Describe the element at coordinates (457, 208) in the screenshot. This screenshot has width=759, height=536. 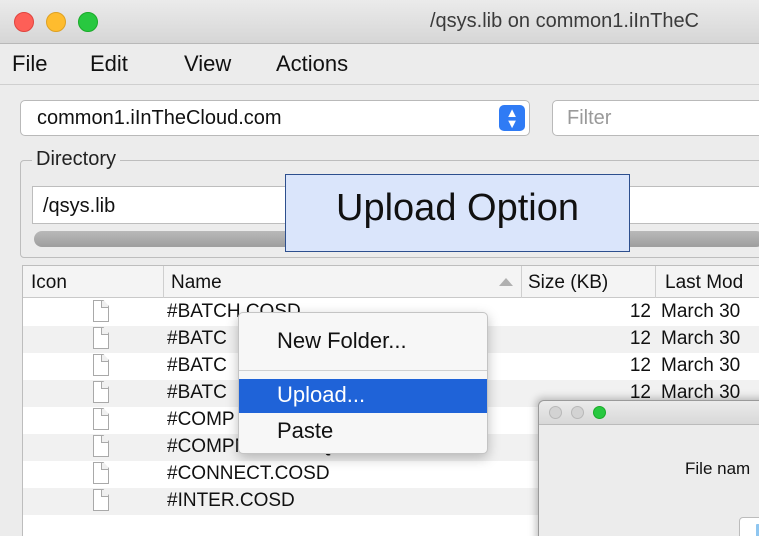
I see `annotation-callout-text: Upload Option` at that location.